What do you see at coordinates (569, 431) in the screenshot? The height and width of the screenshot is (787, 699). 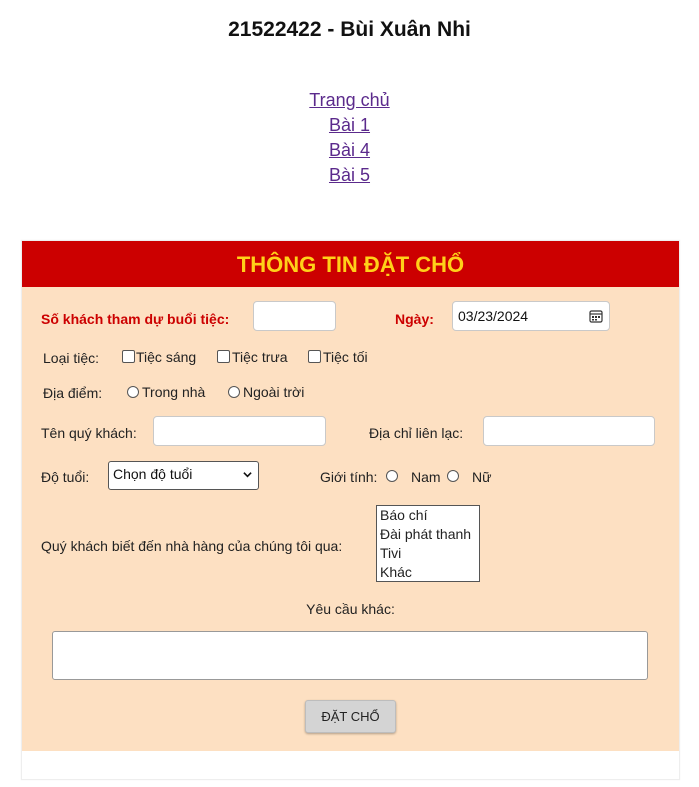 I see `contact-input` at bounding box center [569, 431].